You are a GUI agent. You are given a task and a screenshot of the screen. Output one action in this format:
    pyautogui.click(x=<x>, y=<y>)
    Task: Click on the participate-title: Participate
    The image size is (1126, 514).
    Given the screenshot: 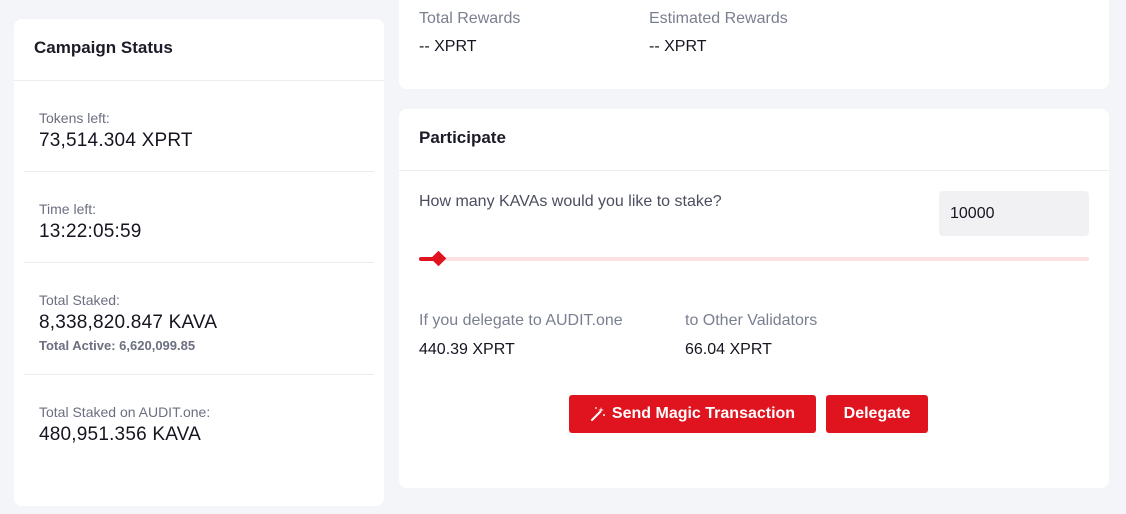 What is the action you would take?
    pyautogui.click(x=754, y=140)
    